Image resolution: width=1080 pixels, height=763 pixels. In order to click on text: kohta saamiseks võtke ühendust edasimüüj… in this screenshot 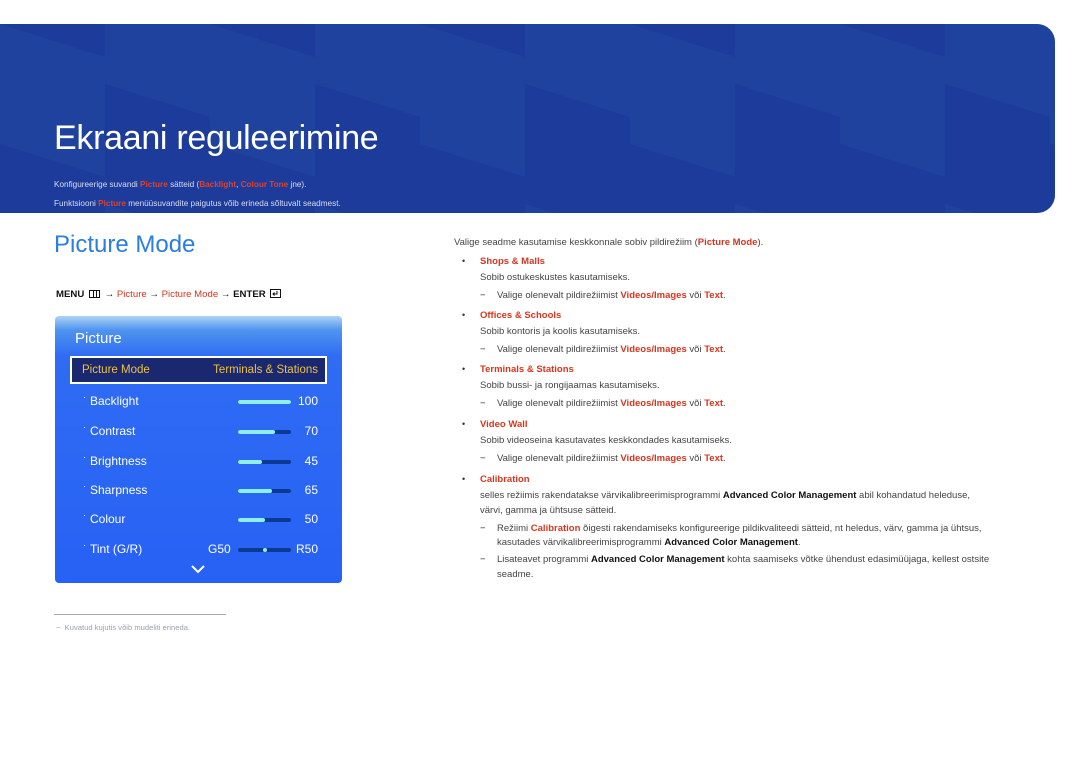, I will do `click(857, 559)`.